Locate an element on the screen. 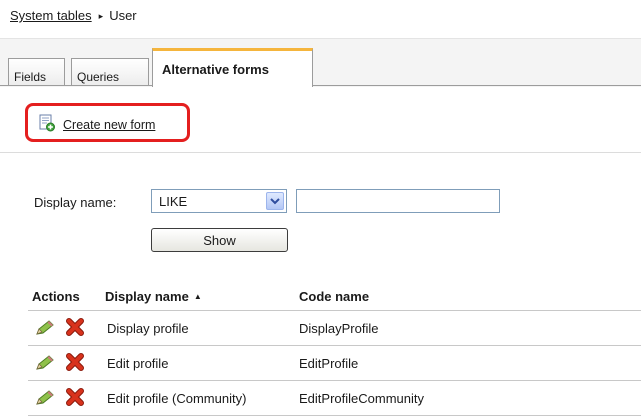 The width and height of the screenshot is (641, 416). table-row: Display profile DisplayProfile is located at coordinates (334, 328).